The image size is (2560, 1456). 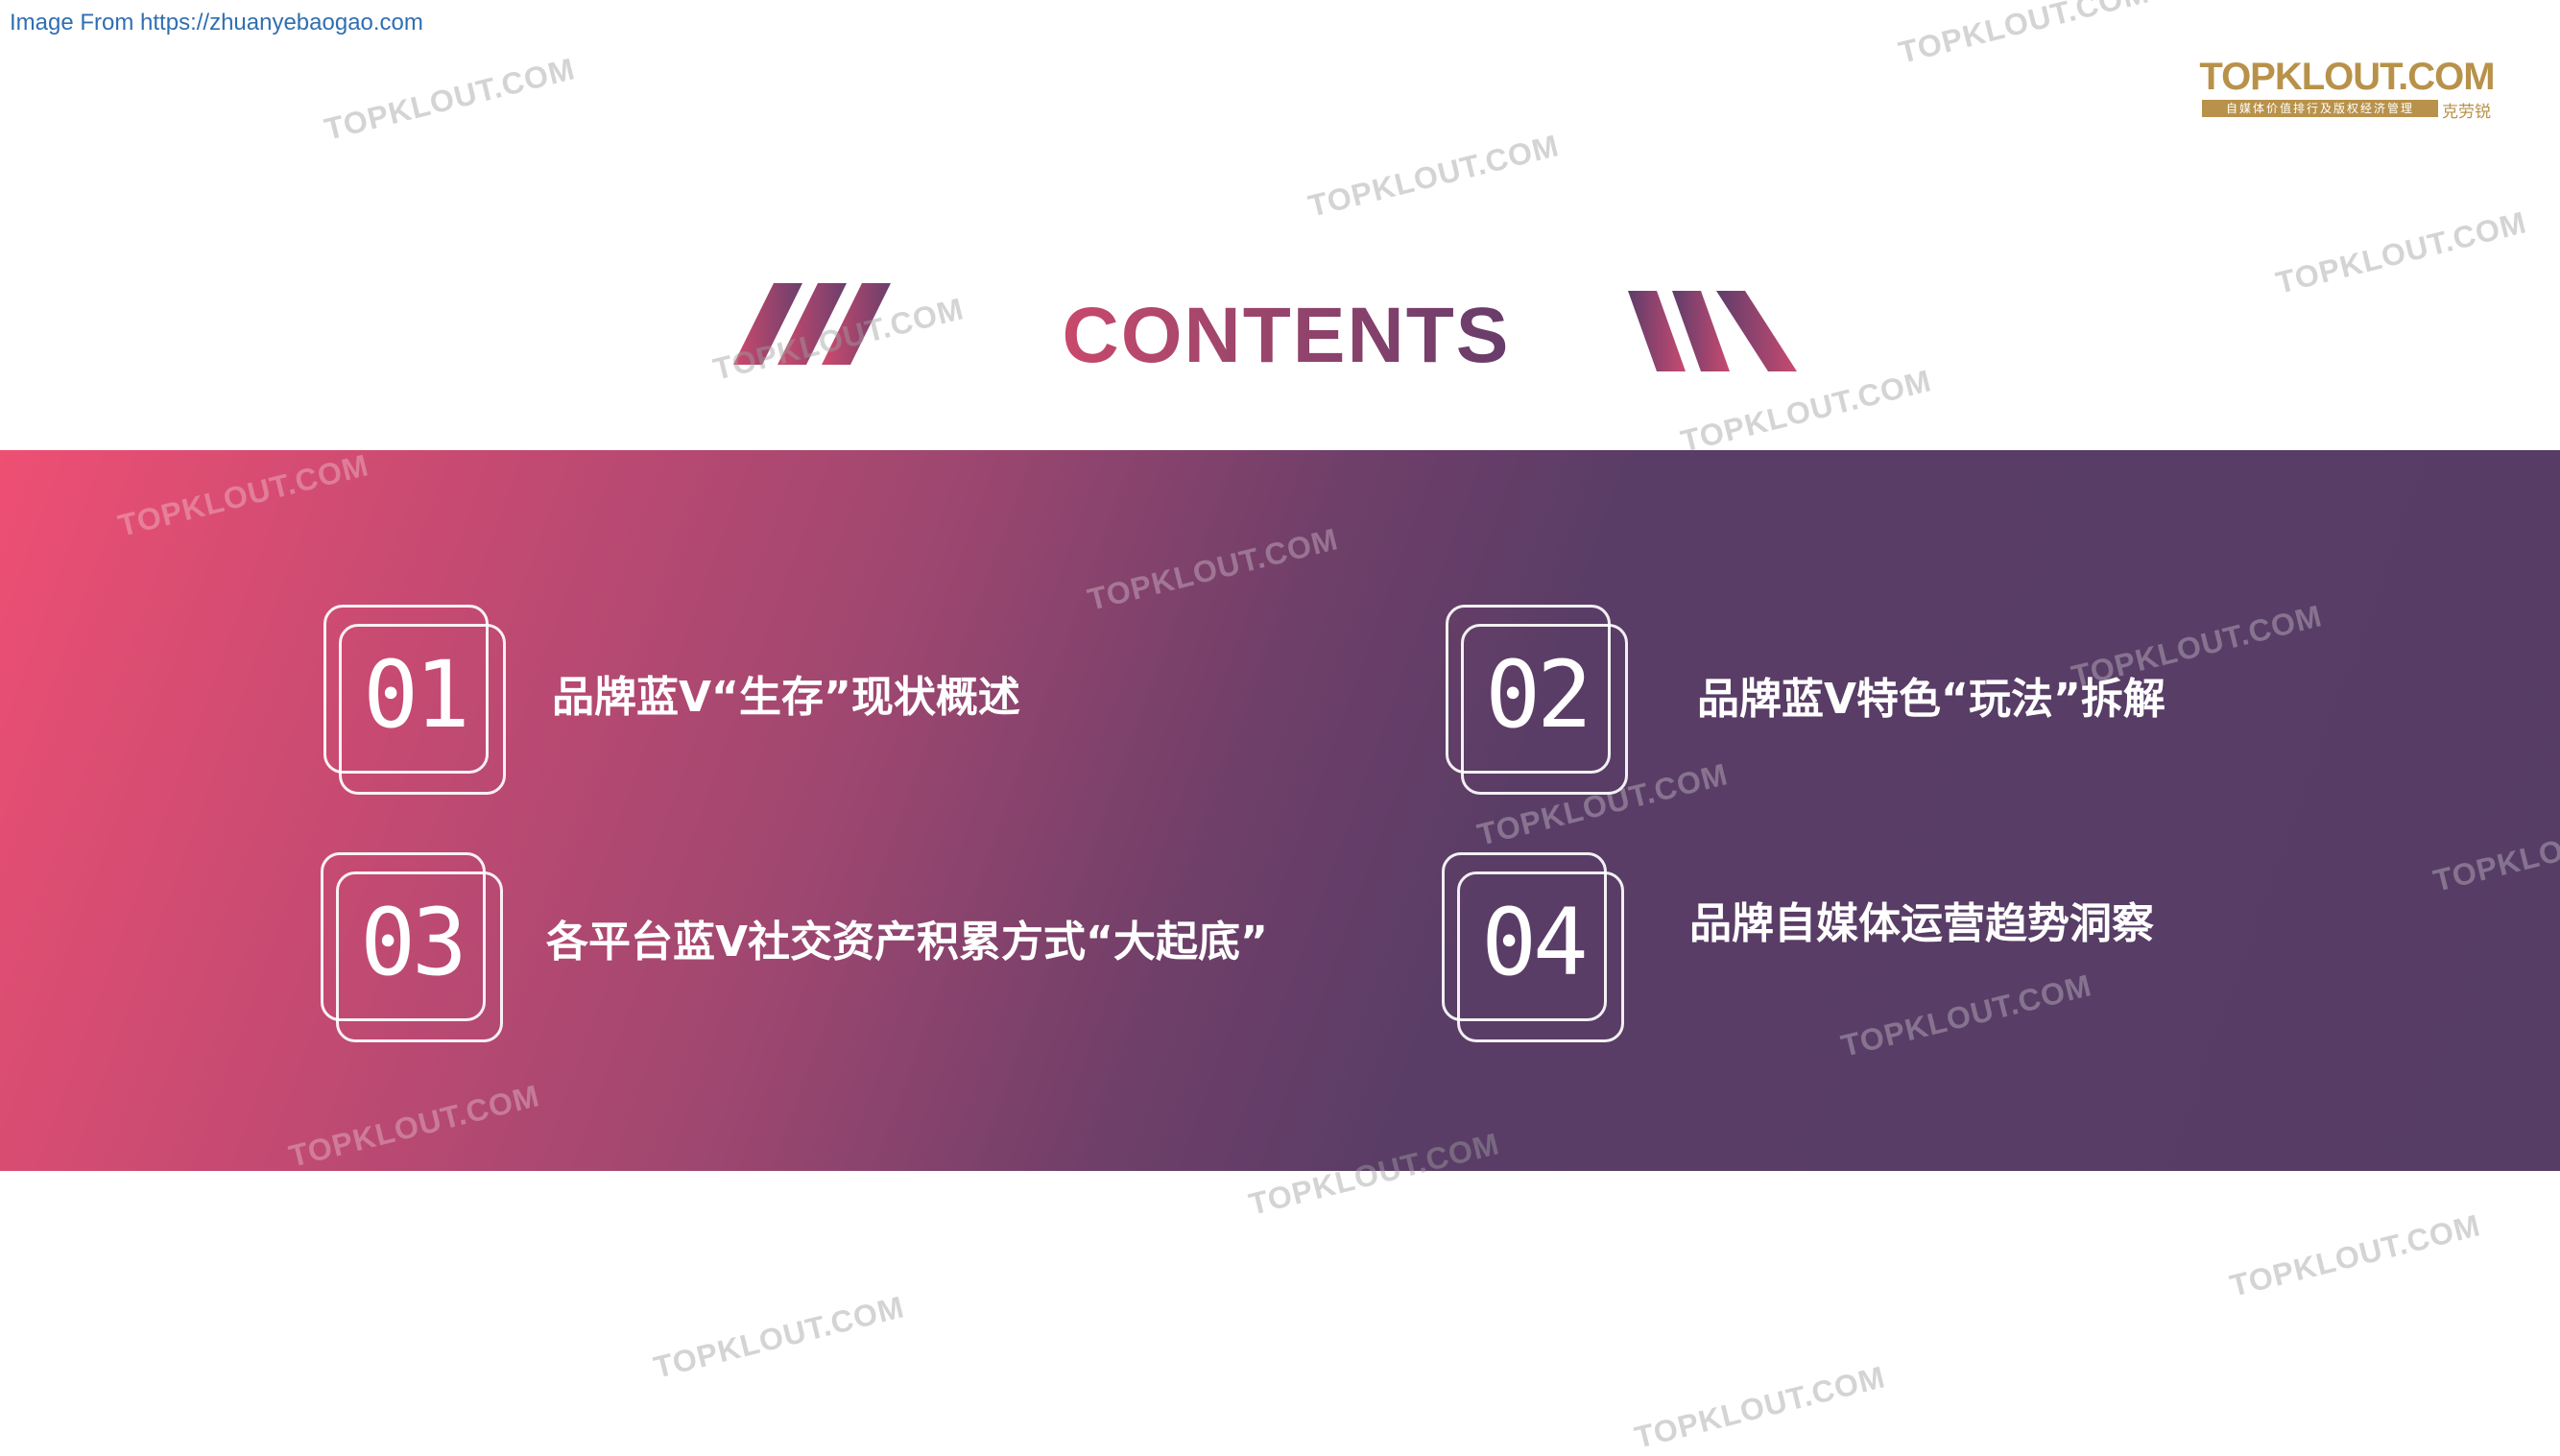 What do you see at coordinates (2466, 113) in the screenshot?
I see `logo-brand-cn: 克劳锐` at bounding box center [2466, 113].